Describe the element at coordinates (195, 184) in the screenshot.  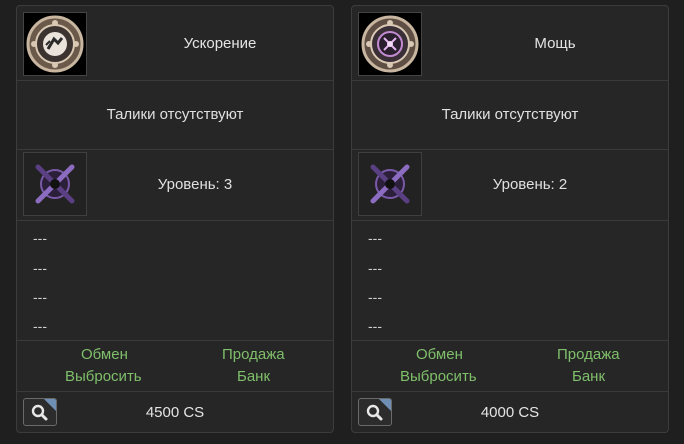
I see `level-text: Уровень: 3` at that location.